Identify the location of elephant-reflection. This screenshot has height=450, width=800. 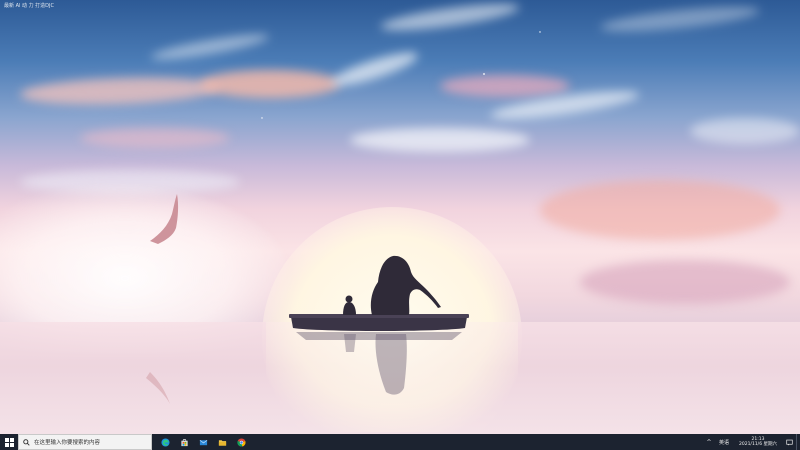
(391, 364).